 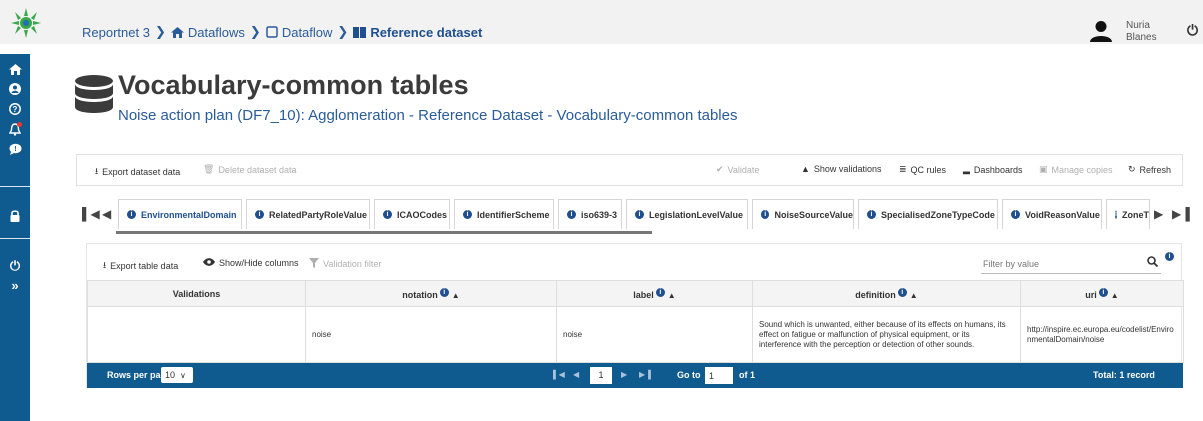 I want to click on goto-page-input, so click(x=719, y=375).